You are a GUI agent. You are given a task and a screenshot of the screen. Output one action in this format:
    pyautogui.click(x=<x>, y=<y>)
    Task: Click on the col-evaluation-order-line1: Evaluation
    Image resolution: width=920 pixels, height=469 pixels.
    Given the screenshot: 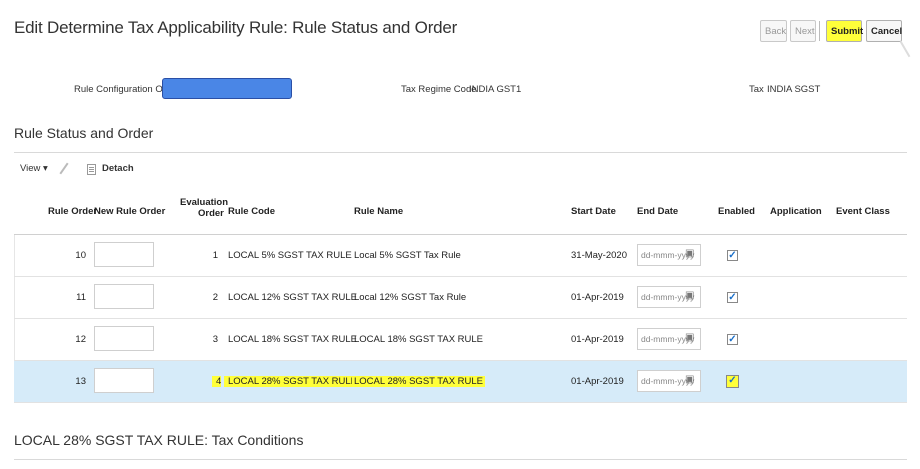 What is the action you would take?
    pyautogui.click(x=204, y=202)
    